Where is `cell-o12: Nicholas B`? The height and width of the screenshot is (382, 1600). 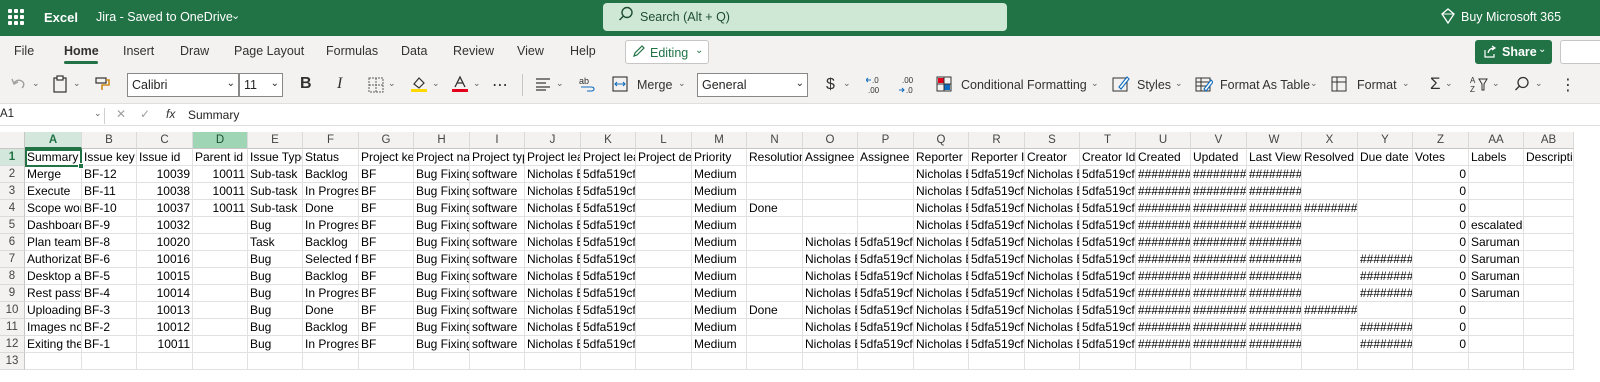 cell-o12: Nicholas B is located at coordinates (830, 344).